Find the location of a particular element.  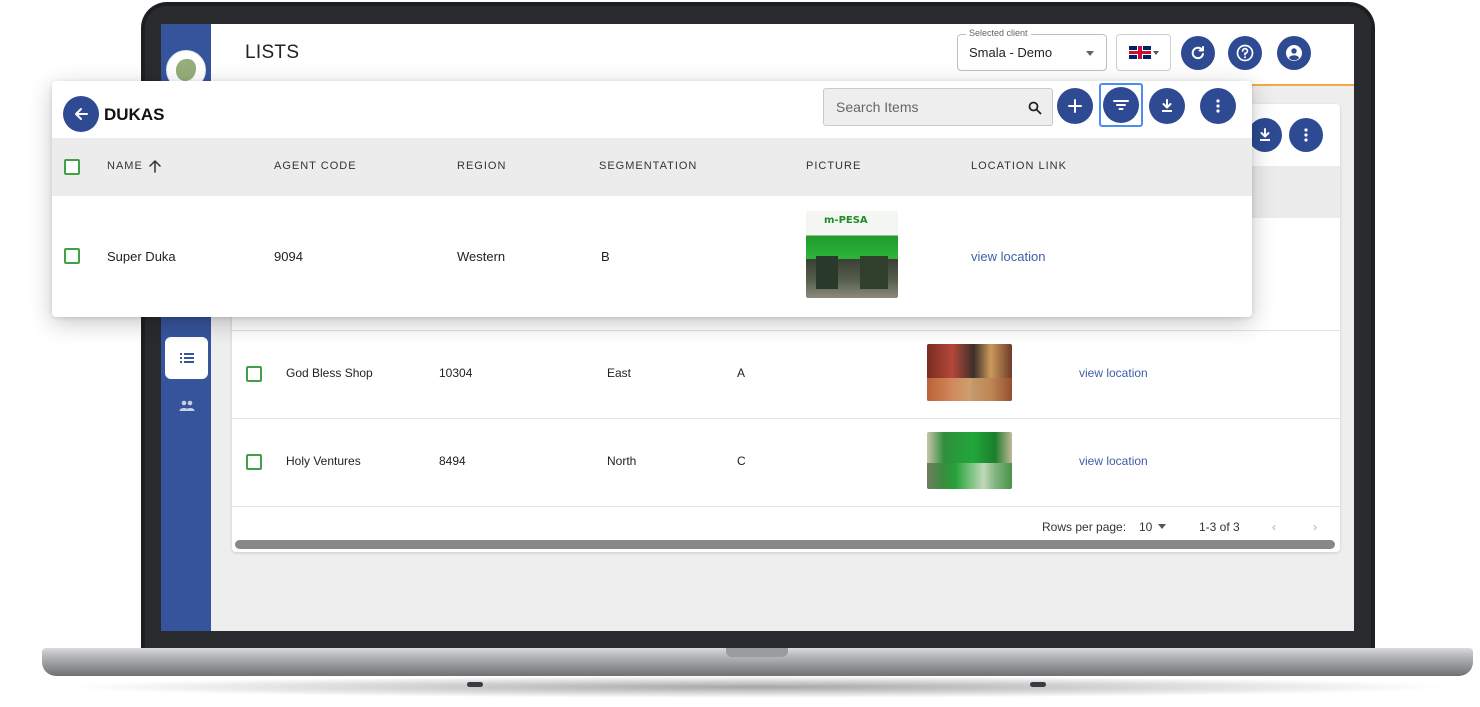

cell-region: Western is located at coordinates (481, 256).